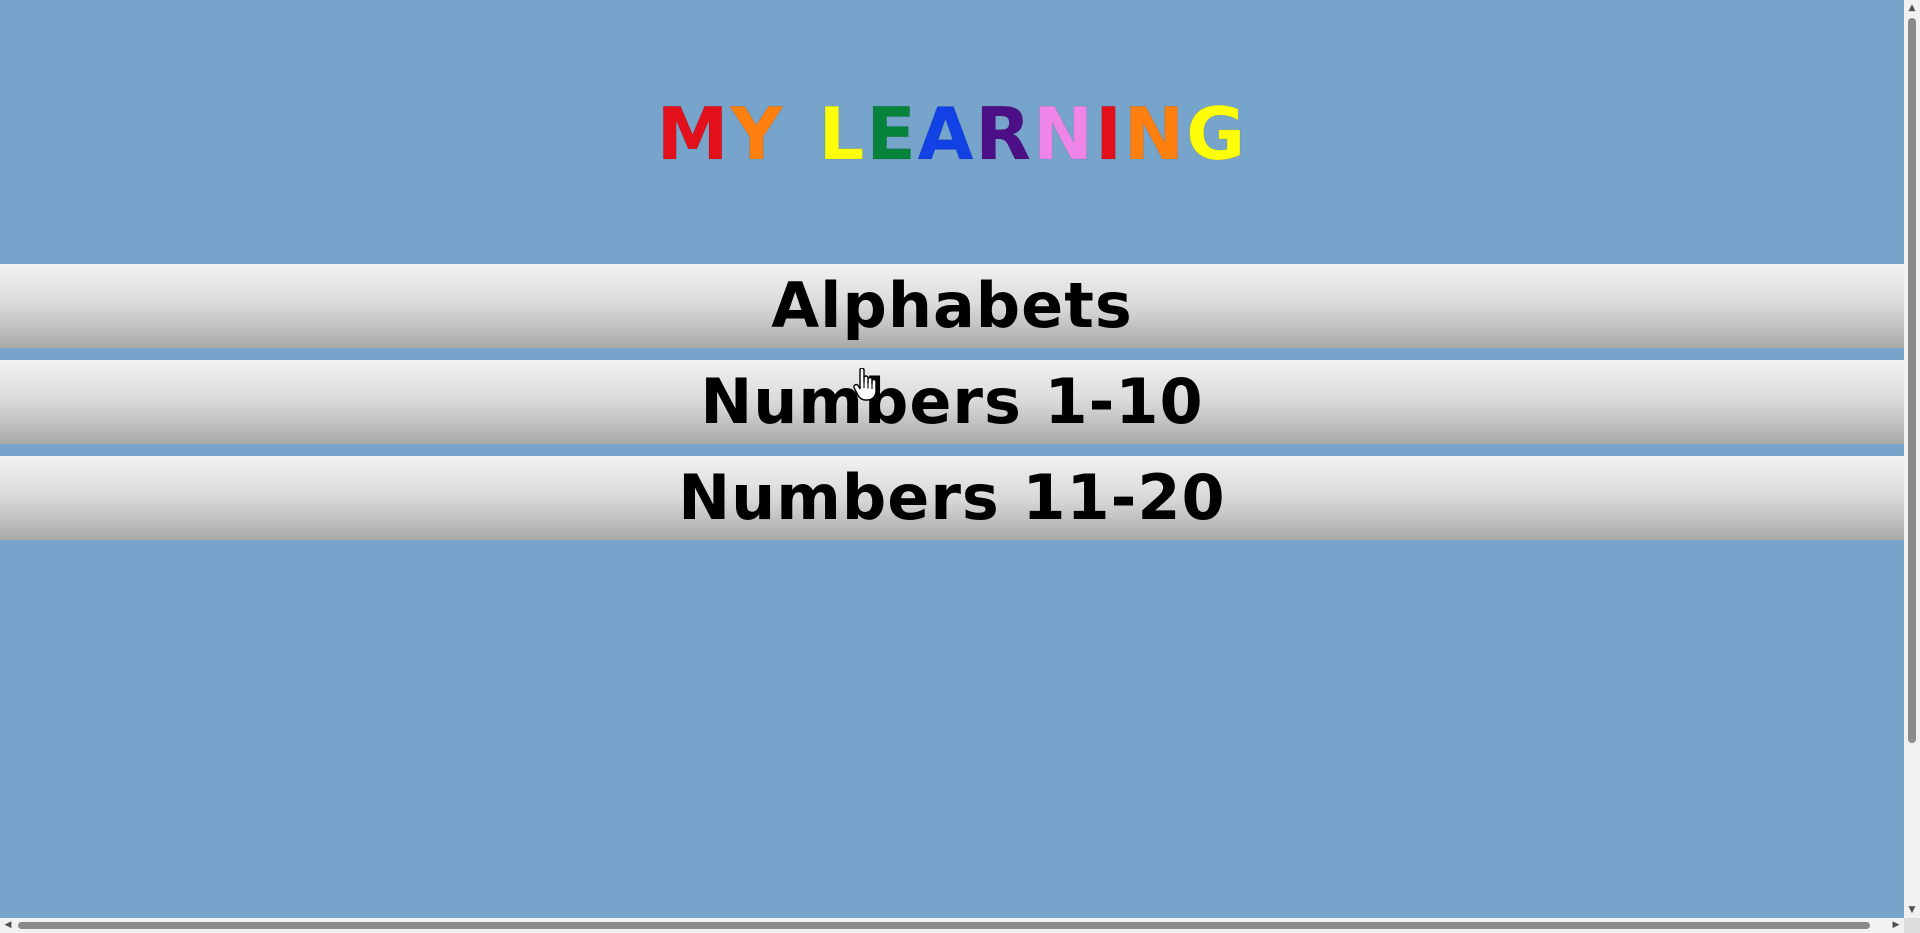 The height and width of the screenshot is (933, 1920). Describe the element at coordinates (952, 498) in the screenshot. I see `numbers-11-20-button: Numbers 11-20` at that location.